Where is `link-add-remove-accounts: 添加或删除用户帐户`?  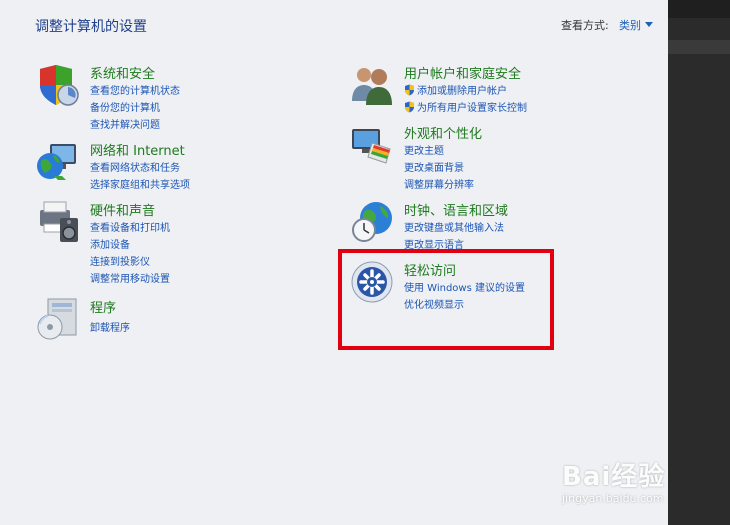 link-add-remove-accounts: 添加或删除用户帐户 is located at coordinates (455, 89).